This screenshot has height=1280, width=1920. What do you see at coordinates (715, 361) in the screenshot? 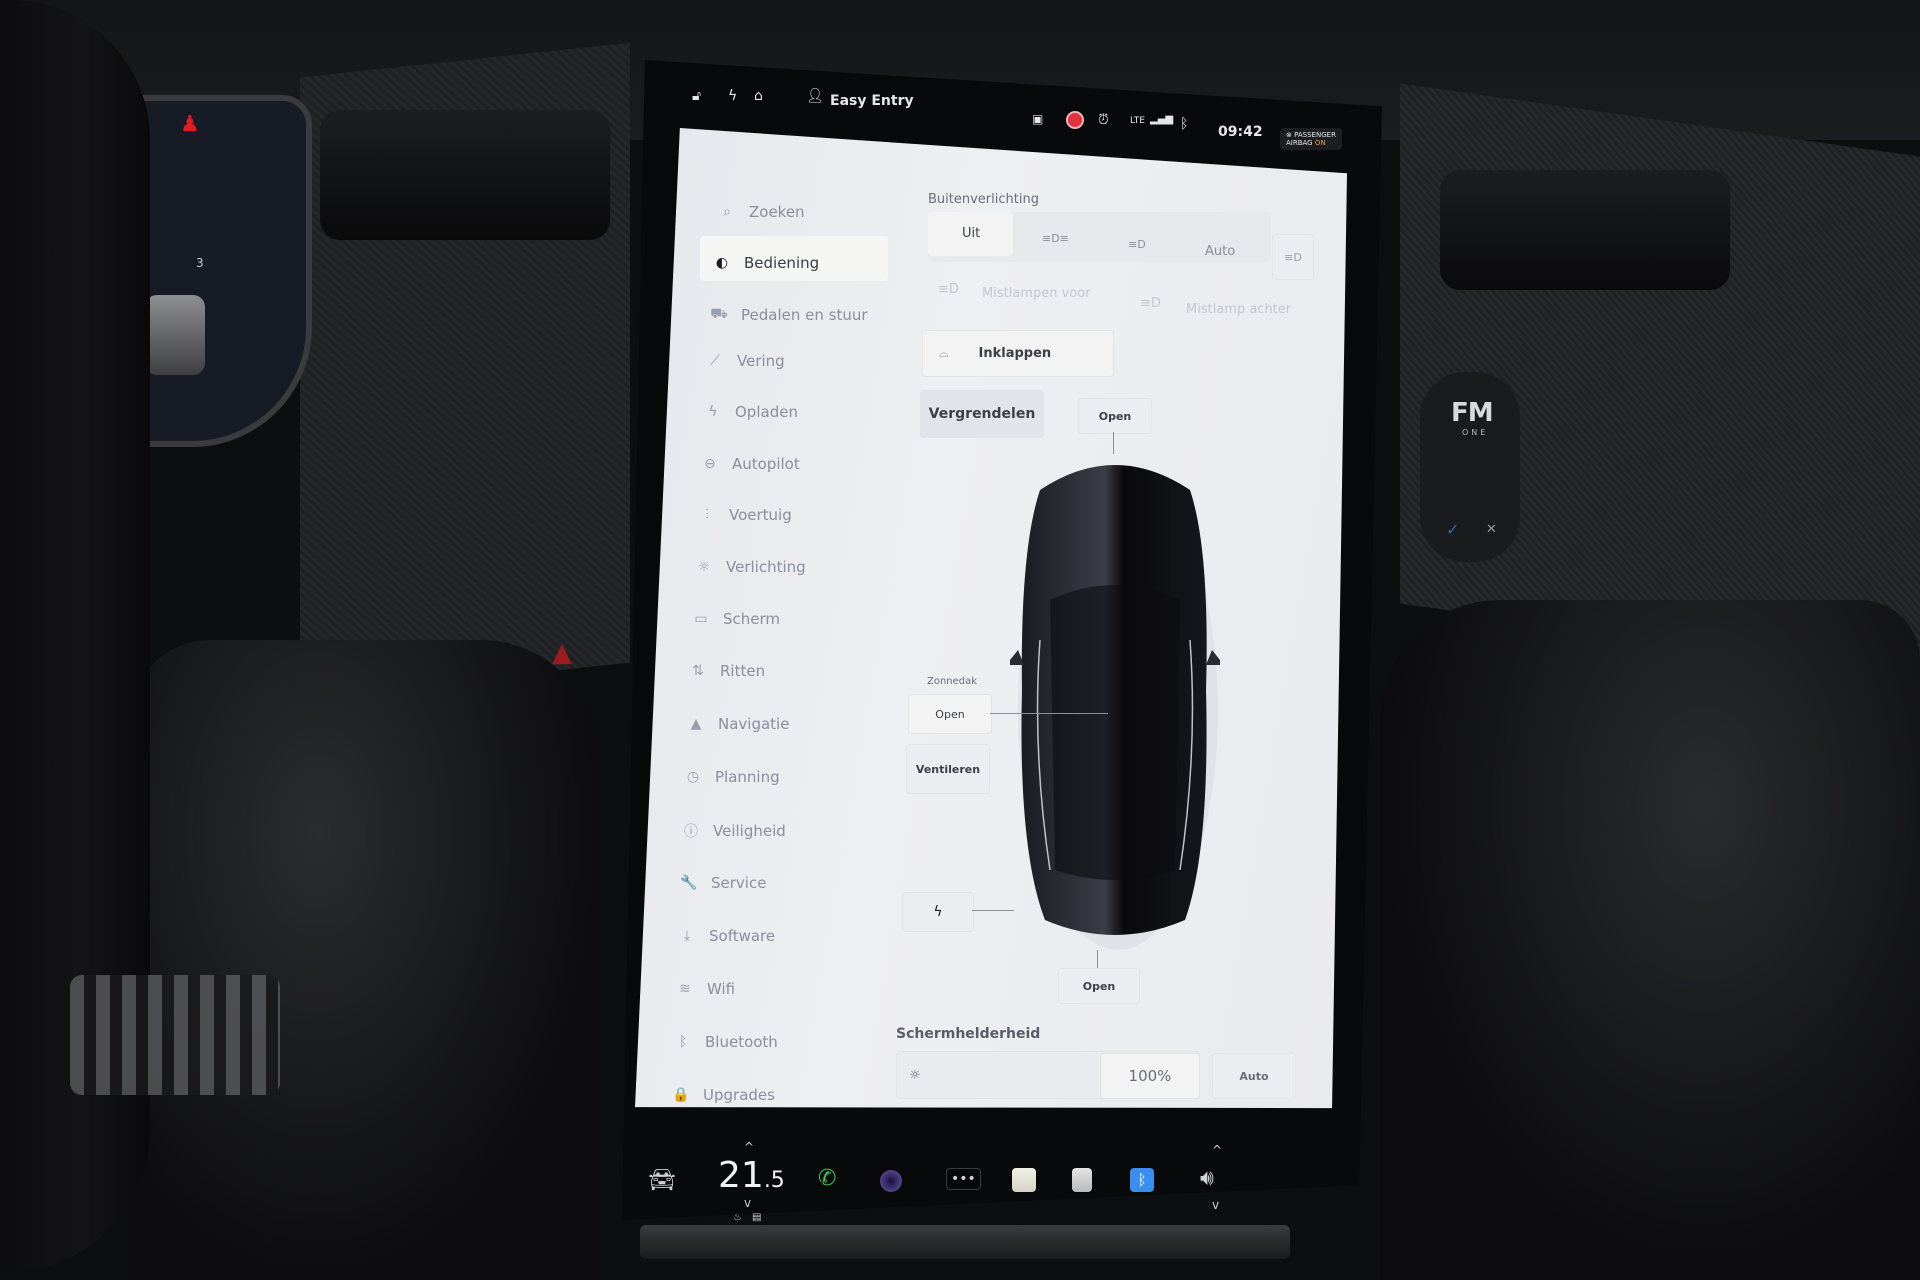
I see `suspension-icon: ⟋` at bounding box center [715, 361].